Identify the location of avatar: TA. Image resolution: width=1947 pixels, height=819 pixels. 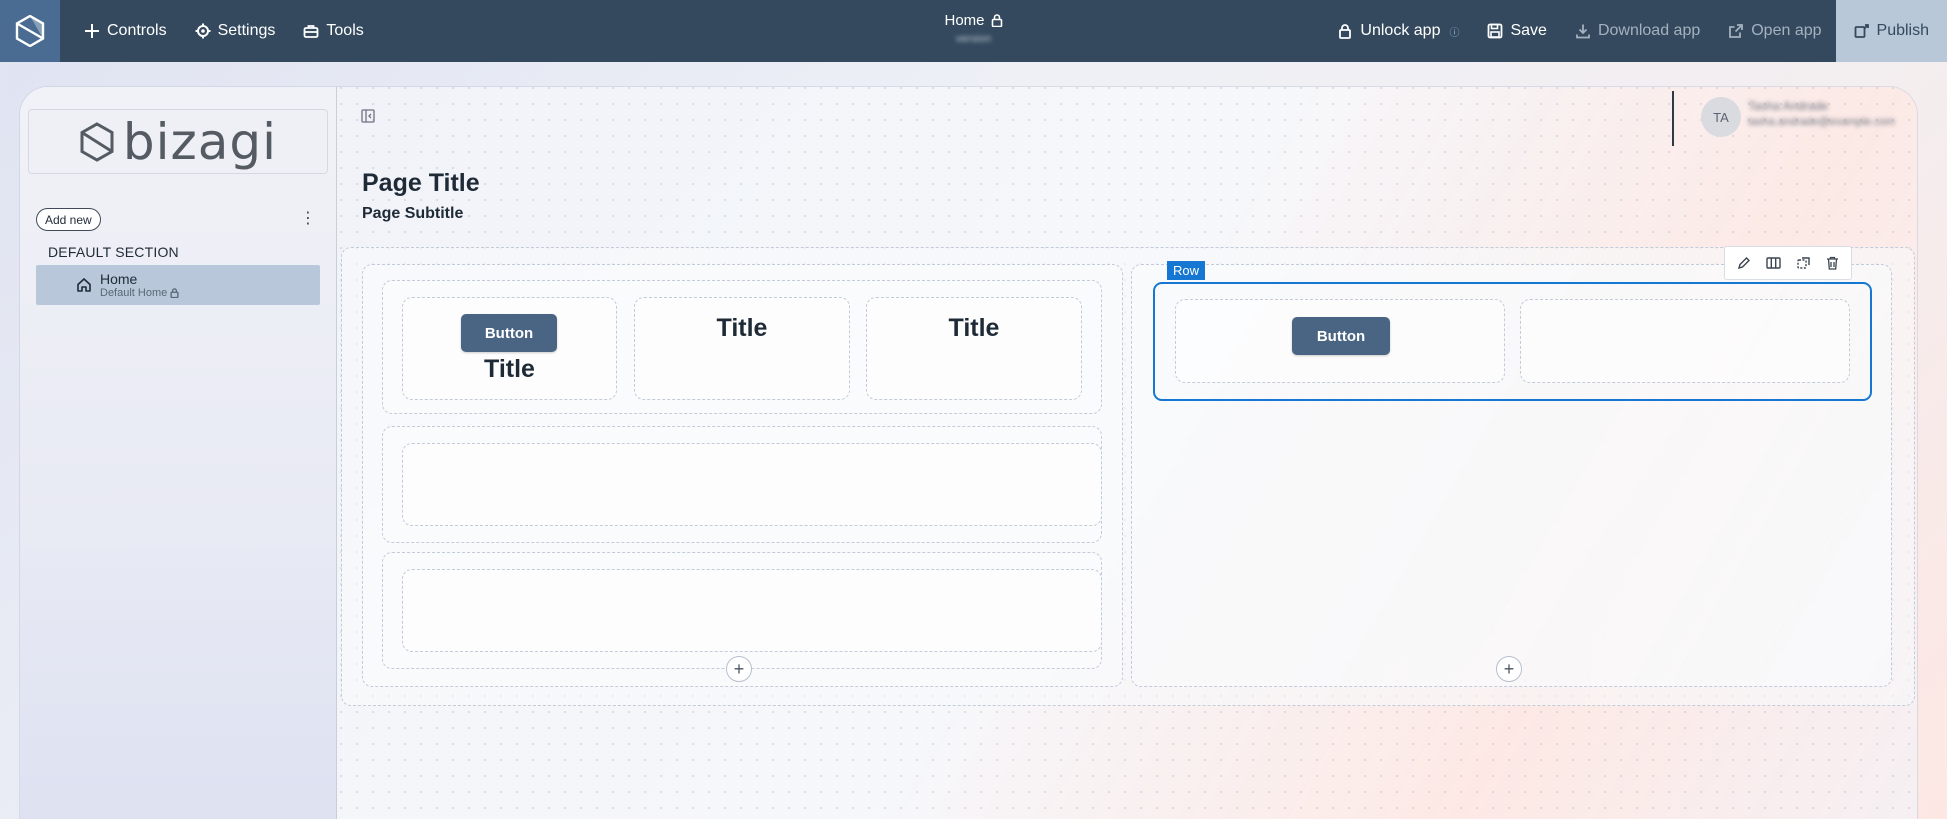
(1721, 117).